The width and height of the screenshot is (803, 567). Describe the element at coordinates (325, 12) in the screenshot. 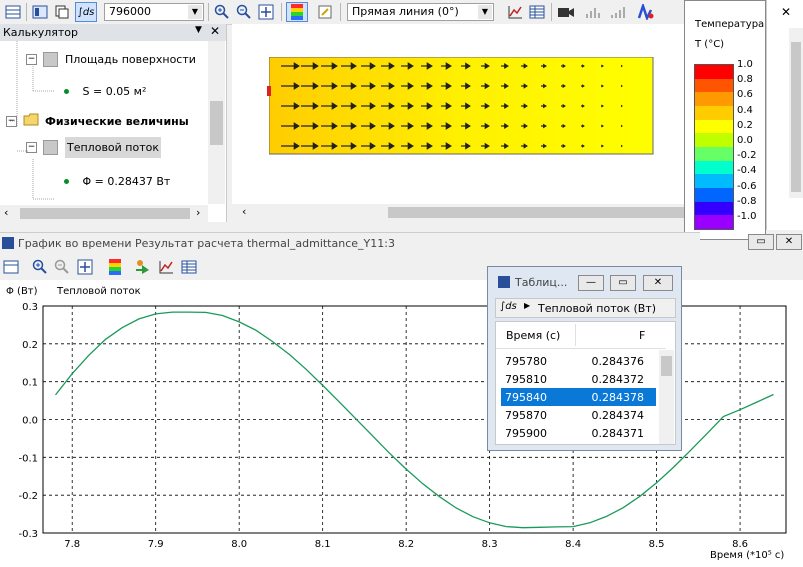

I see `probe-icon` at that location.